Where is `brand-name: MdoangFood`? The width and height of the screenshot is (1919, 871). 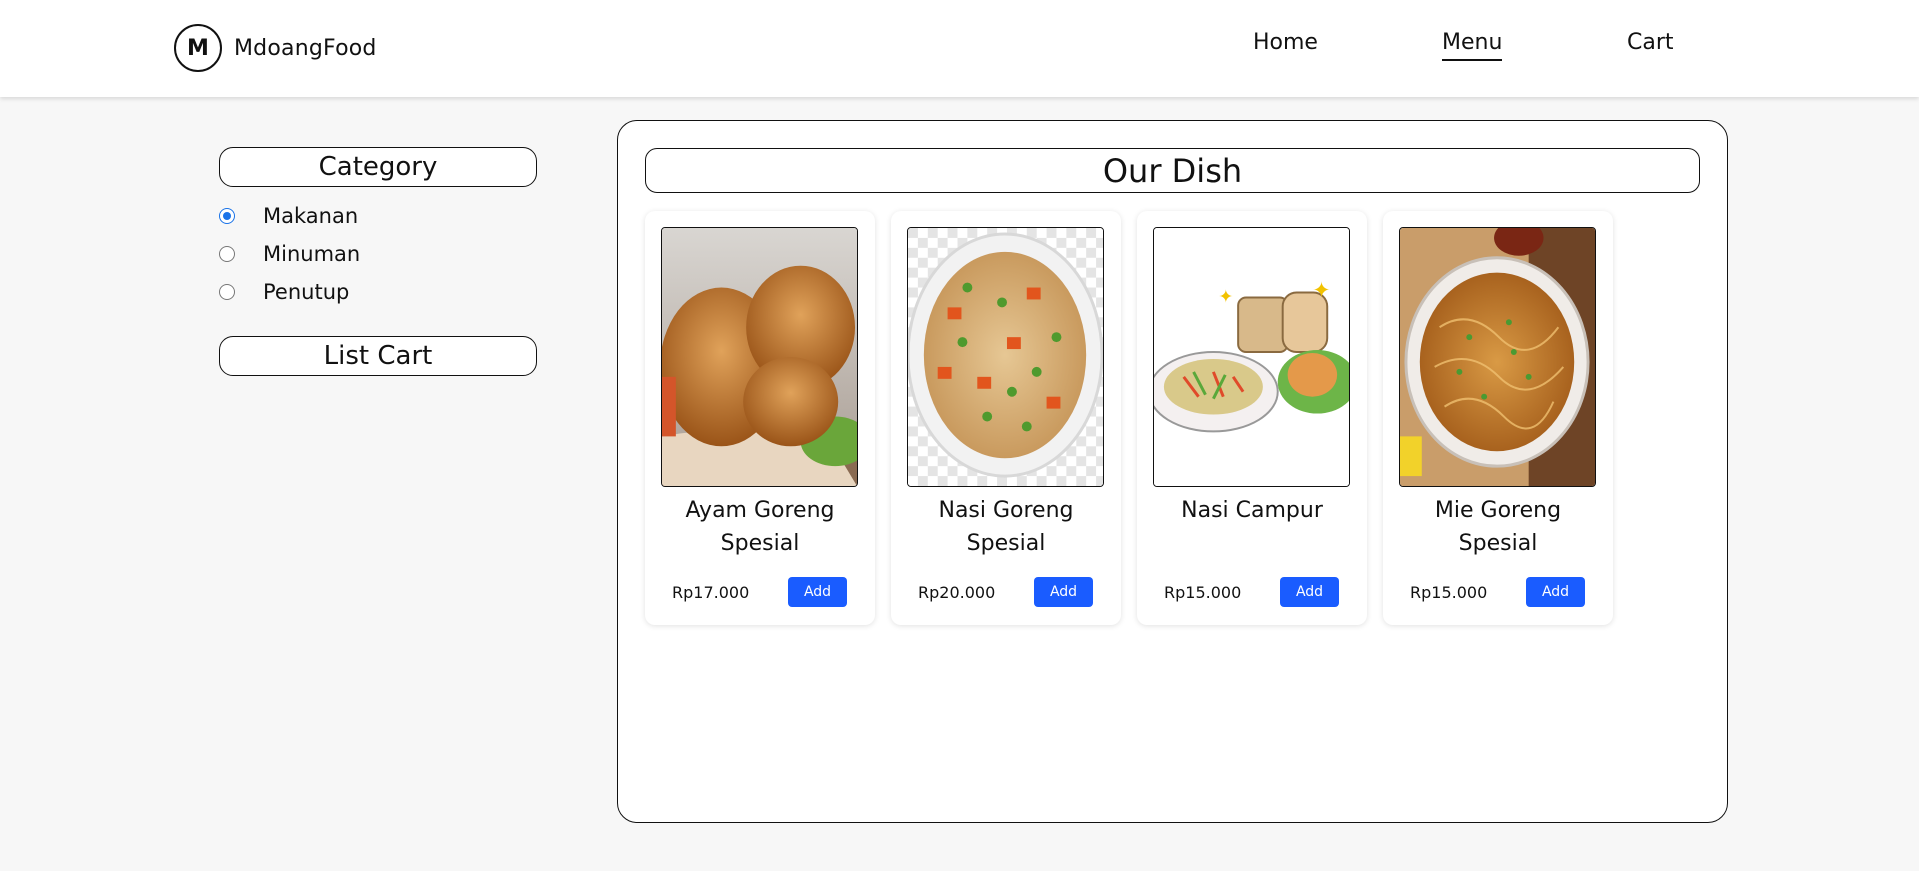 brand-name: MdoangFood is located at coordinates (305, 48).